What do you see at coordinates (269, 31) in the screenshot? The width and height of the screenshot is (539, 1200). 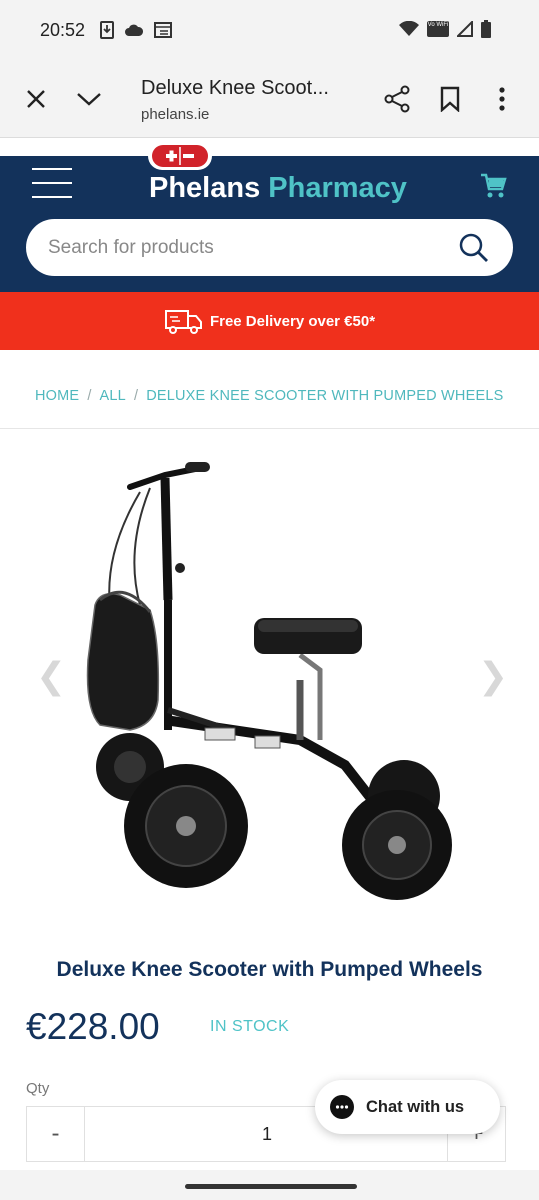 I see `status-bar: 20:52 Vo WiFi` at bounding box center [269, 31].